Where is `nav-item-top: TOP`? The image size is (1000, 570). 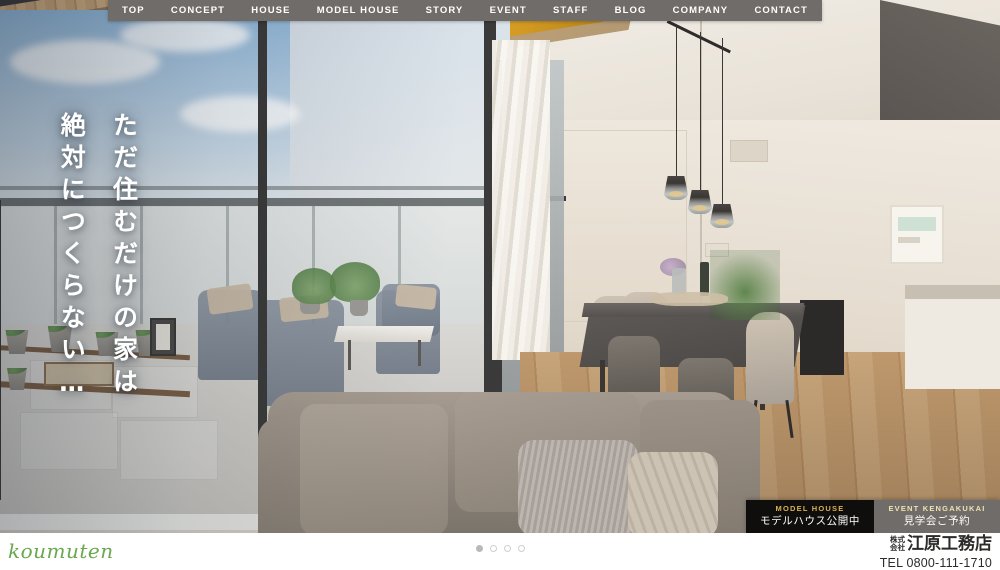 nav-item-top: TOP is located at coordinates (133, 10).